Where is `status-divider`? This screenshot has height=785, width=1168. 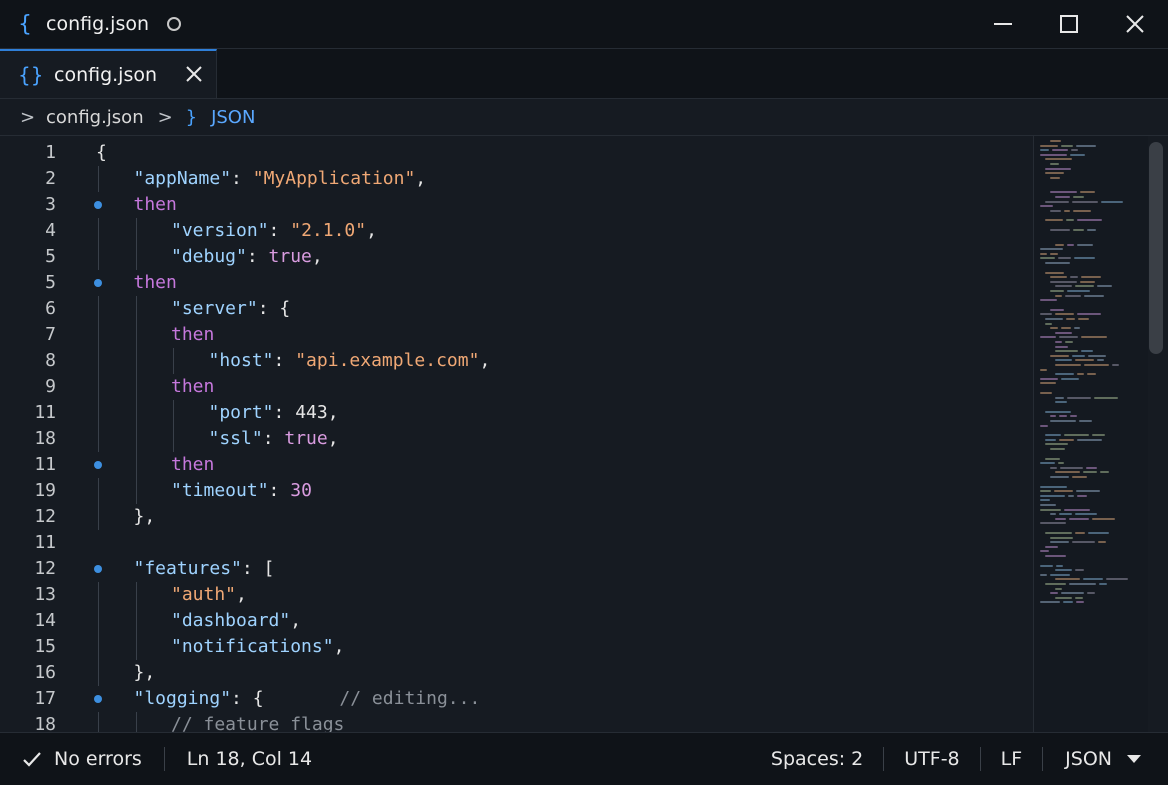
status-divider is located at coordinates (1043, 759).